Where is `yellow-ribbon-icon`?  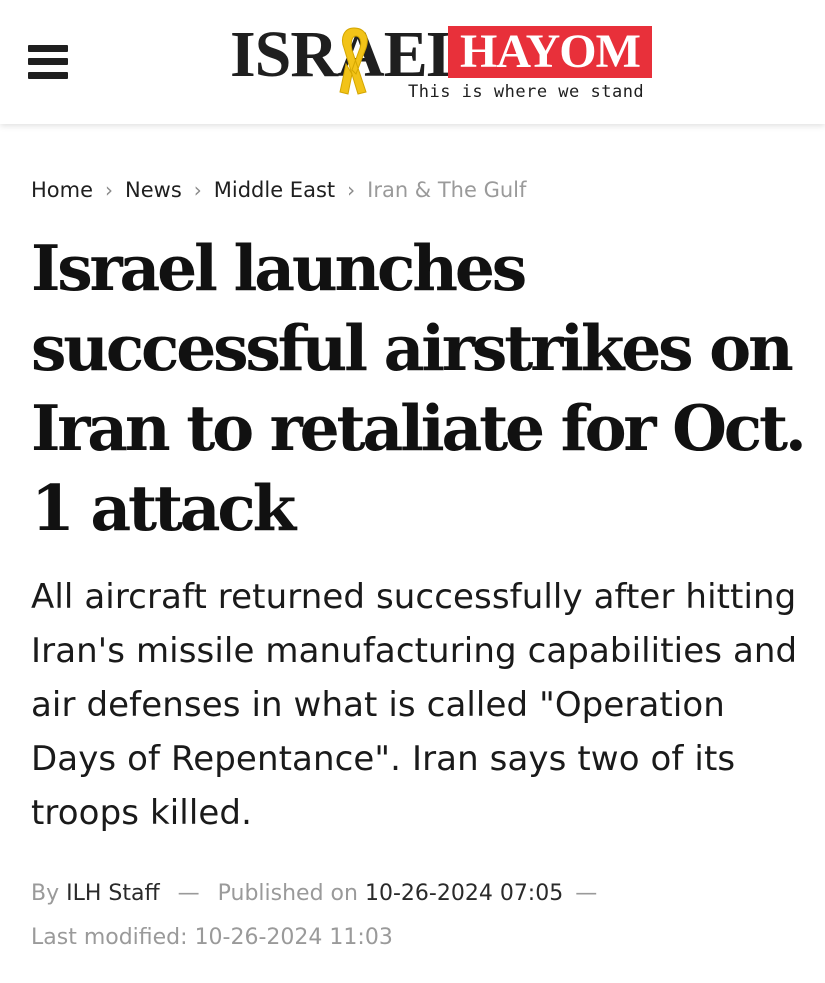
yellow-ribbon-icon is located at coordinates (353, 61).